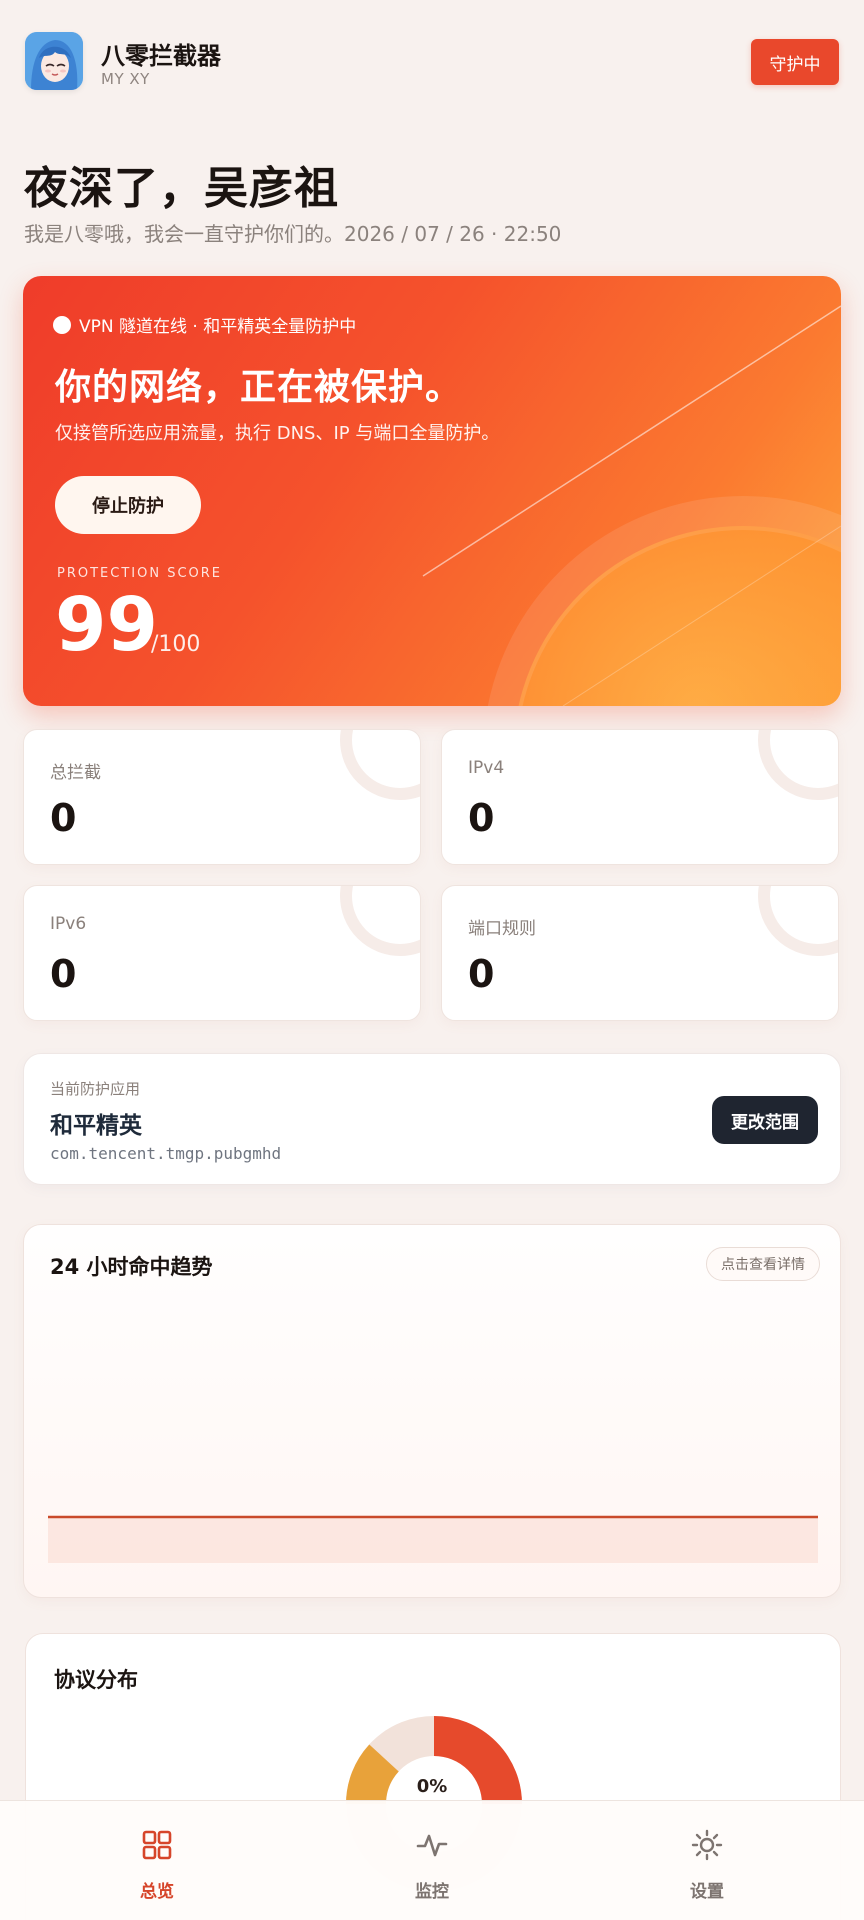 The width and height of the screenshot is (864, 1920). Describe the element at coordinates (373, 1774) in the screenshot. I see `donut-slice` at that location.